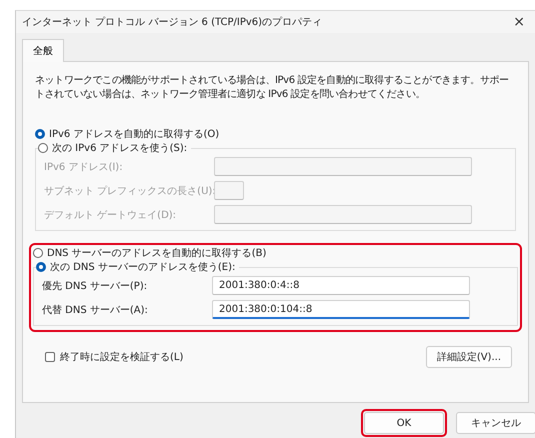  Describe the element at coordinates (95, 310) in the screenshot. I see `field-label: 代替 DNS サーバー(A):` at that location.